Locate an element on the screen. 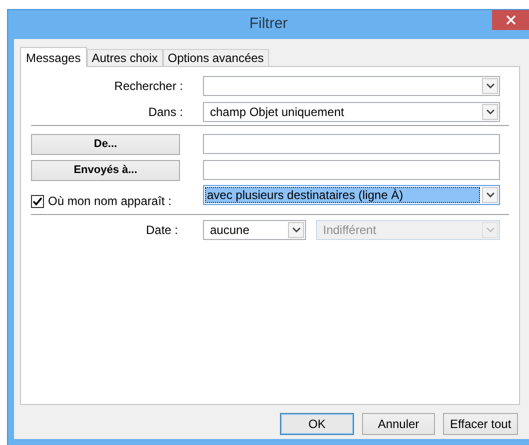 The image size is (529, 445). dialog-button: OK is located at coordinates (317, 424).